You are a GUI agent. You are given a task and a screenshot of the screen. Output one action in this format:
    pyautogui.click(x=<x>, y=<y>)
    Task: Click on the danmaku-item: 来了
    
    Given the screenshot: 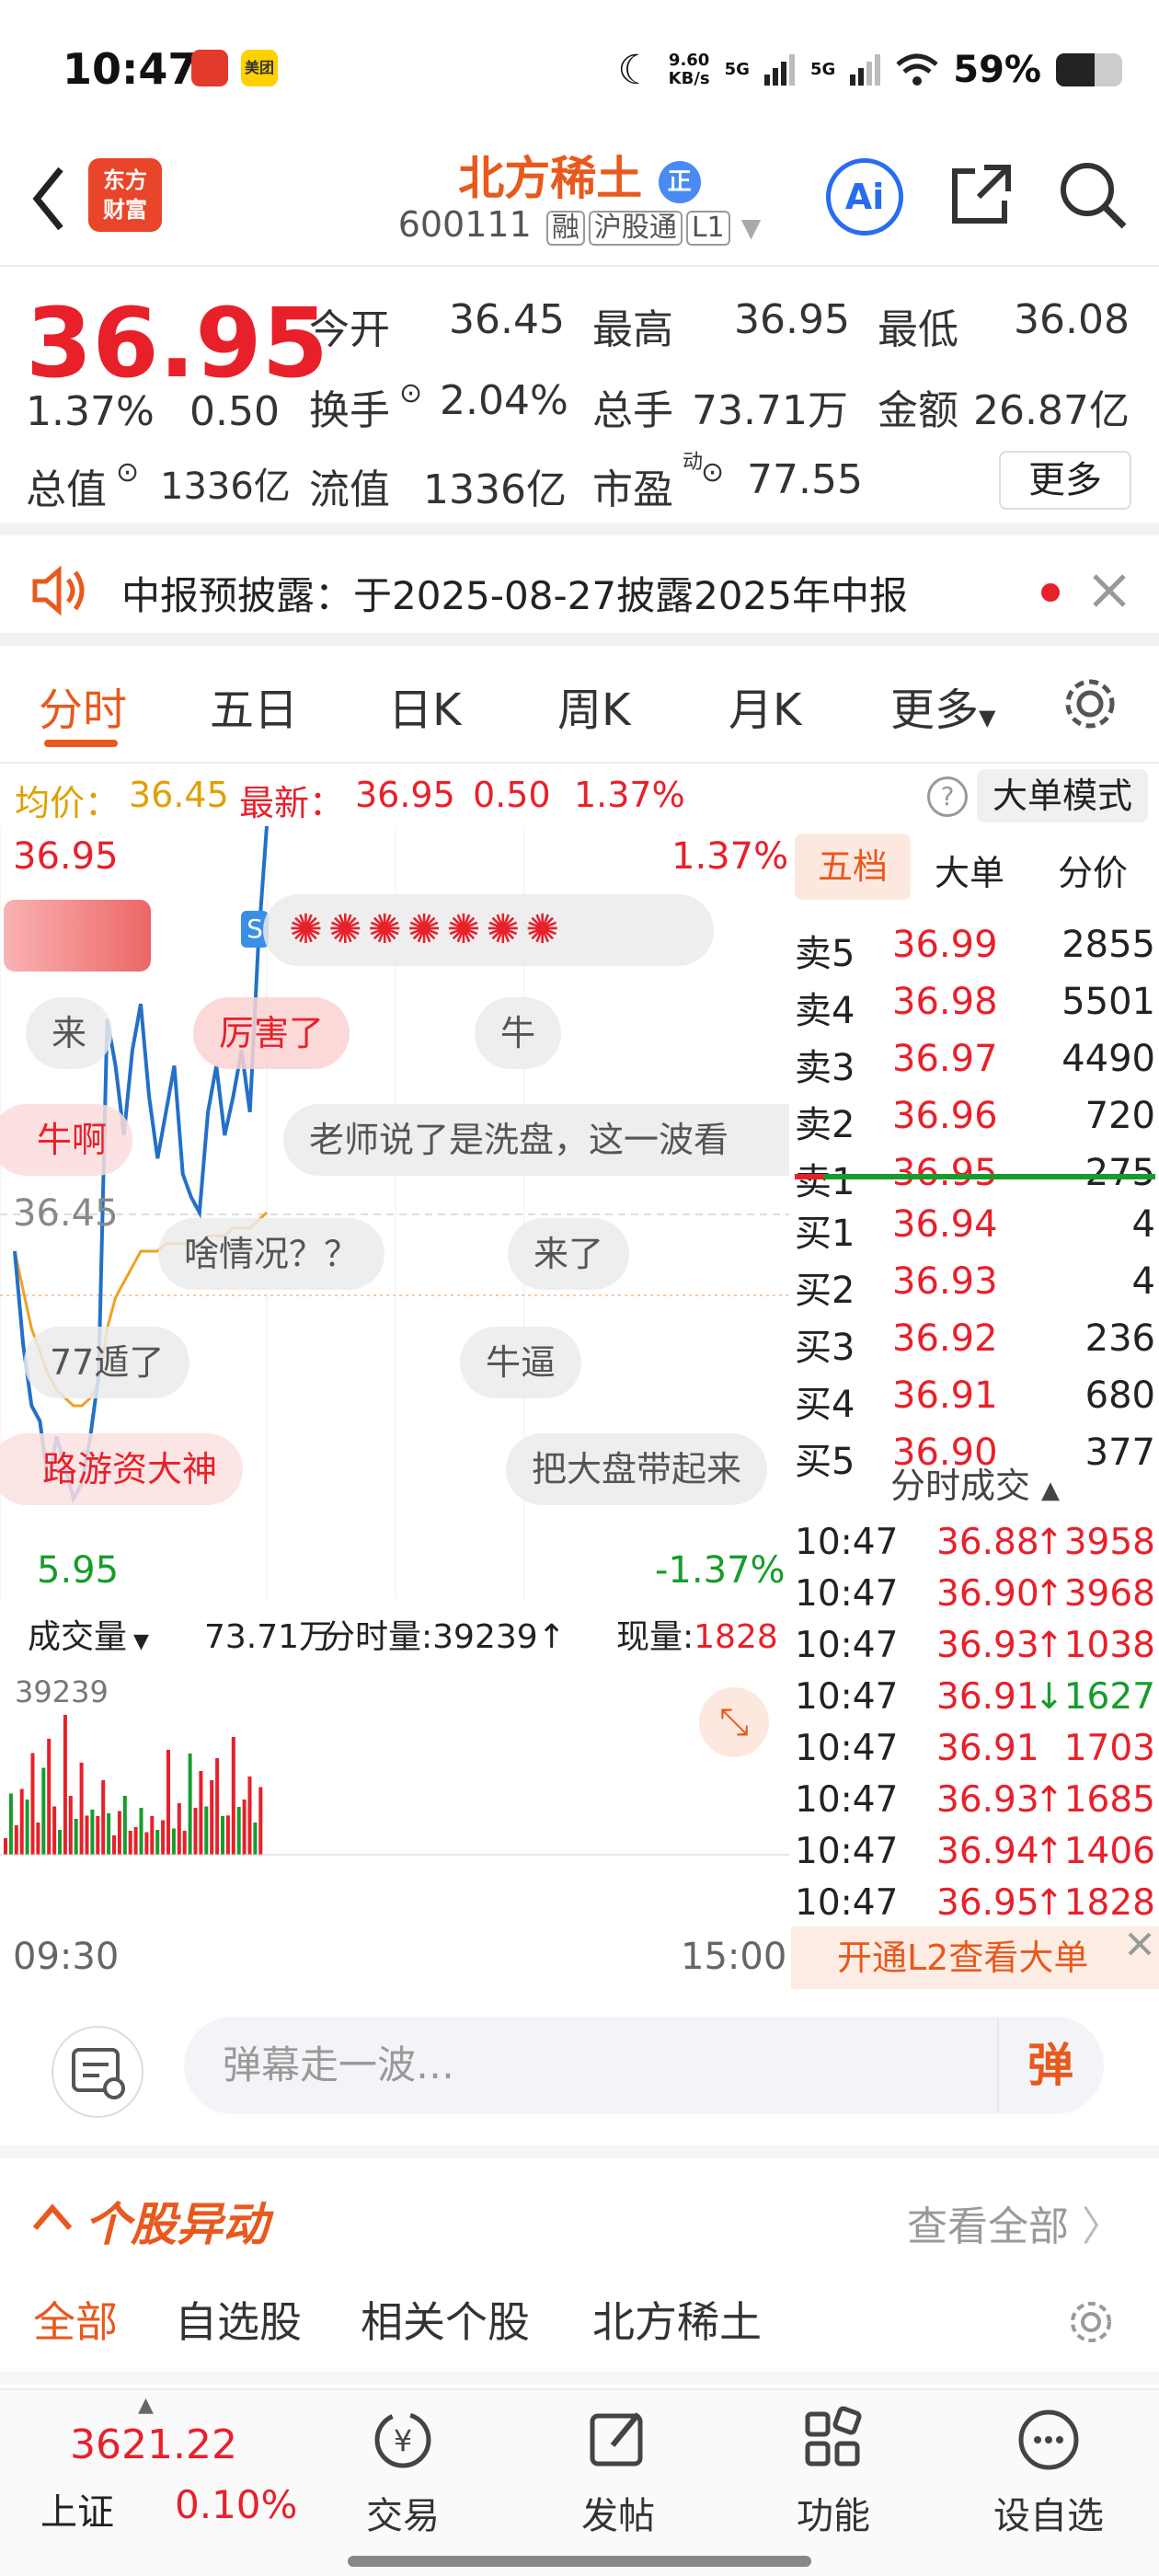 What is the action you would take?
    pyautogui.click(x=569, y=1254)
    